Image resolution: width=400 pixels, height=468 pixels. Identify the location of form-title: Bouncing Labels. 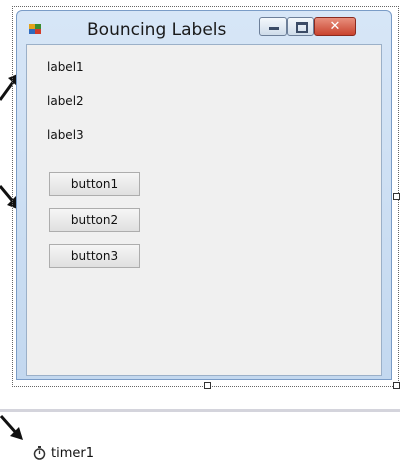
(157, 30).